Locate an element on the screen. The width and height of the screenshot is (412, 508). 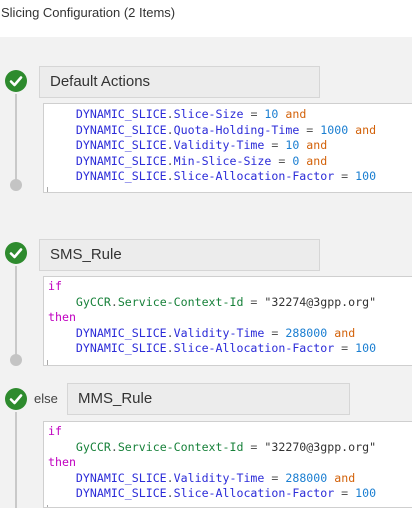
code-token: "32274@3gpp.org" is located at coordinates (320, 301).